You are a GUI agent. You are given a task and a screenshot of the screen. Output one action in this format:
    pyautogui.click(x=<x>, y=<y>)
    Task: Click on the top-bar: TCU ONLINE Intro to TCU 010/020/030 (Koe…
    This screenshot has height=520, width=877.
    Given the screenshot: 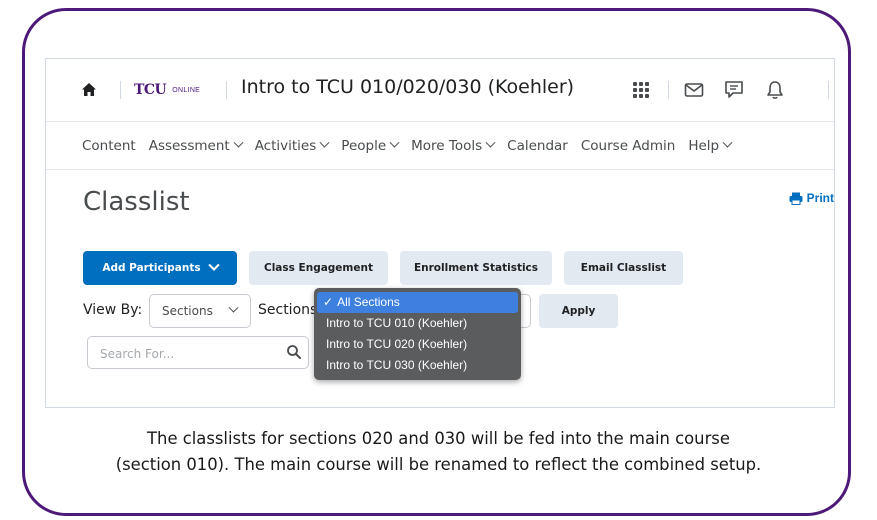 What is the action you would take?
    pyautogui.click(x=440, y=90)
    